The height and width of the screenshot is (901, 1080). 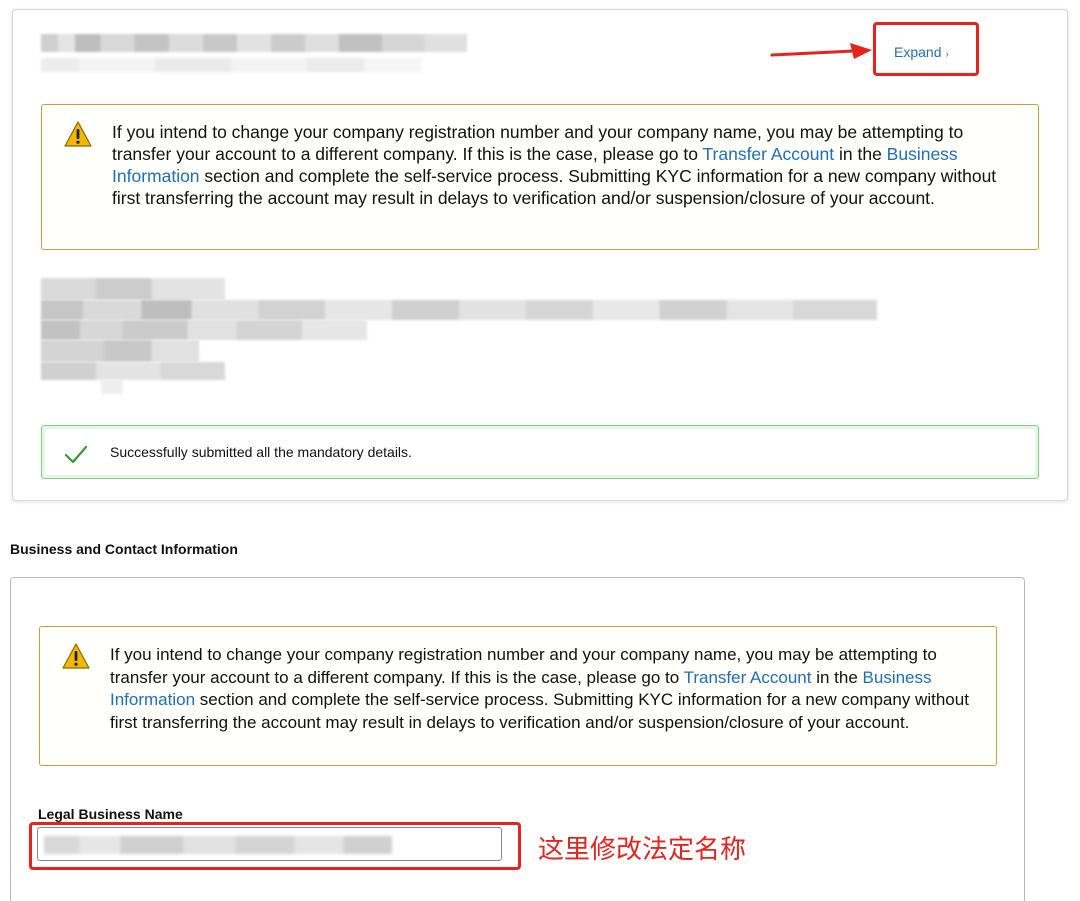 I want to click on expand-link: Expand ›, so click(x=921, y=52).